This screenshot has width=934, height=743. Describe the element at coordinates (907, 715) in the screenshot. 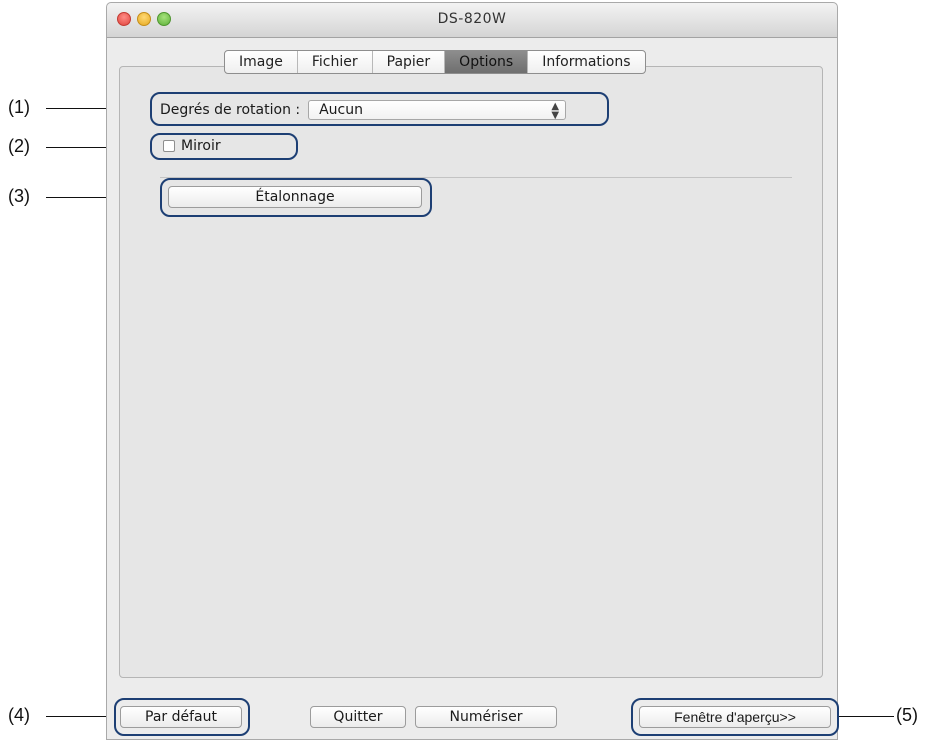

I see `callout-label-5: (5)` at that location.